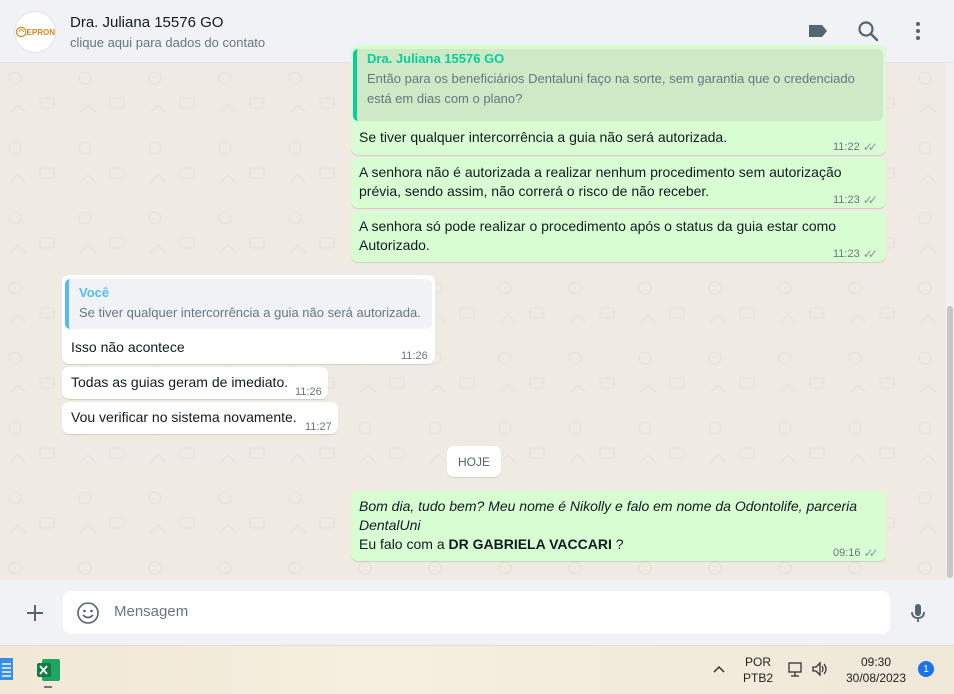 This screenshot has height=694, width=954. I want to click on contact-subtitle: clique aqui para dados do contato, so click(167, 42).